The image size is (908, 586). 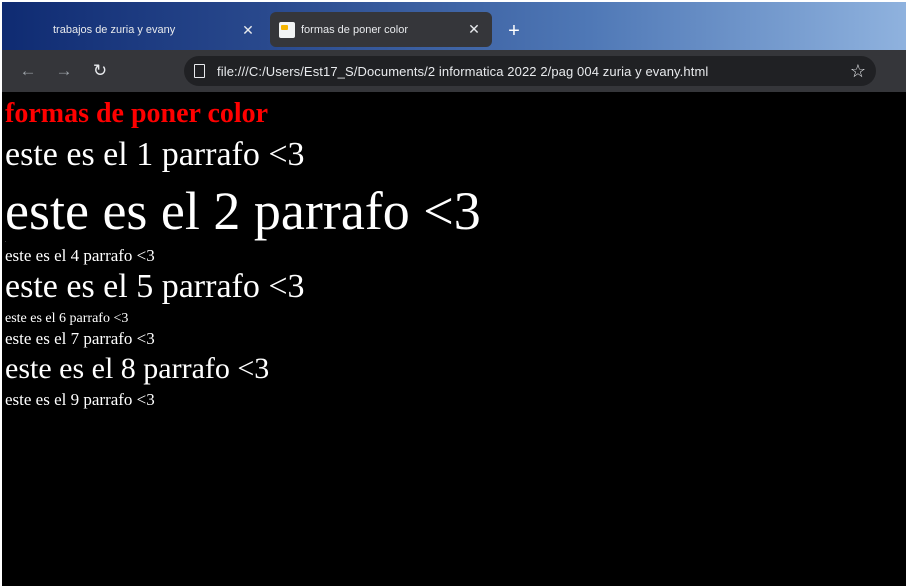 What do you see at coordinates (514, 31) in the screenshot?
I see `new-tab-button: +` at bounding box center [514, 31].